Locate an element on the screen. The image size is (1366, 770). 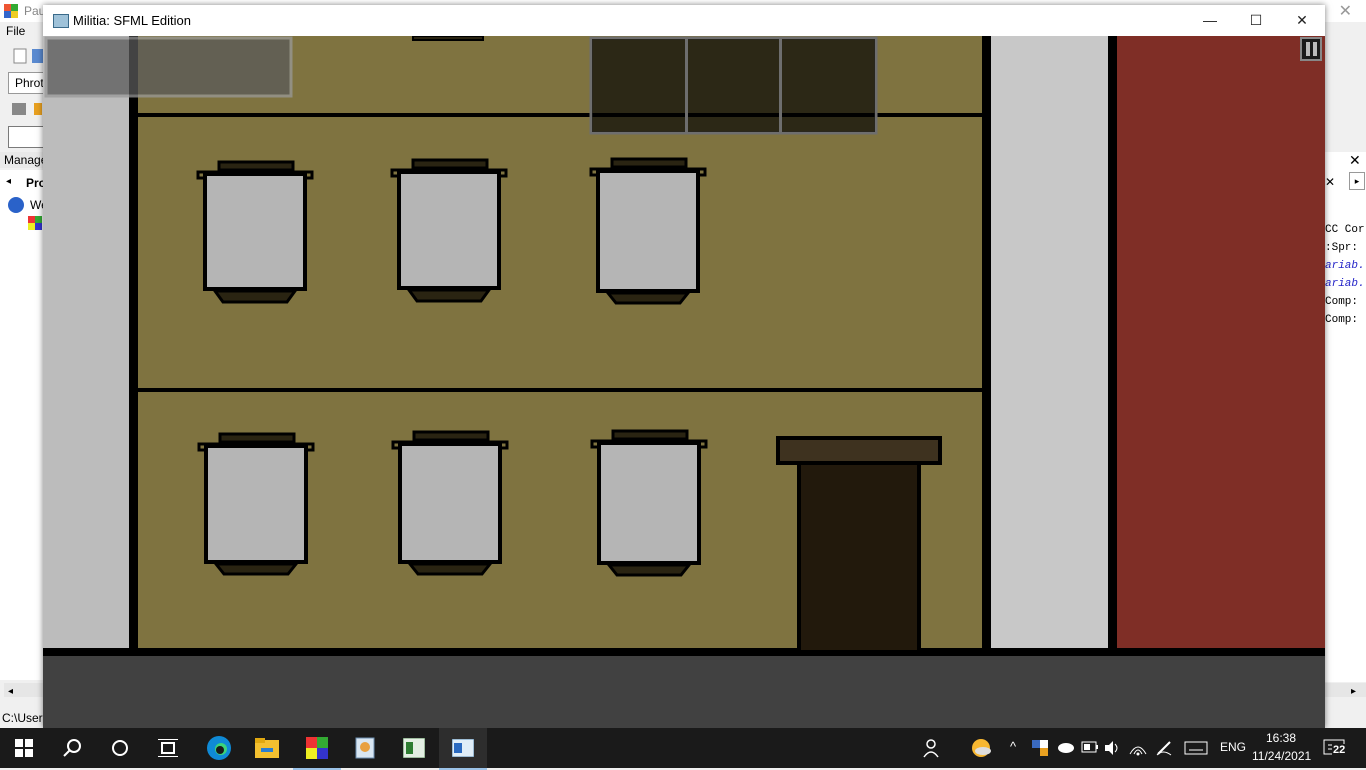
left-sidewalk is located at coordinates (86, 342).